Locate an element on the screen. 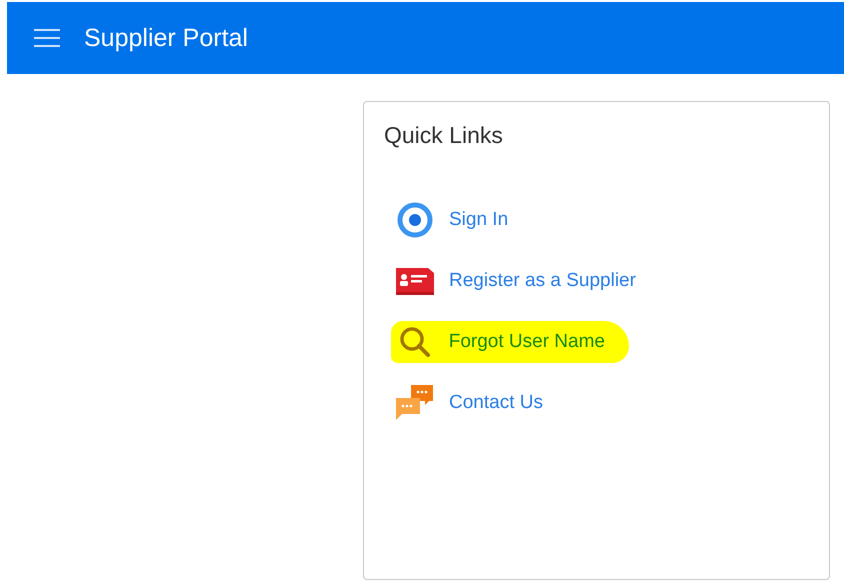 This screenshot has height=581, width=844. card-title: Quick Links is located at coordinates (444, 135).